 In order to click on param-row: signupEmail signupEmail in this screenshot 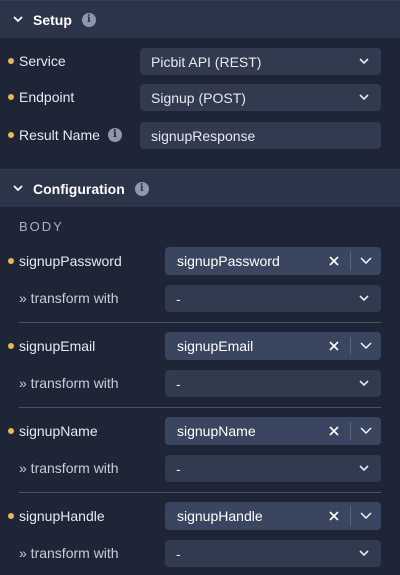, I will do `click(200, 346)`.